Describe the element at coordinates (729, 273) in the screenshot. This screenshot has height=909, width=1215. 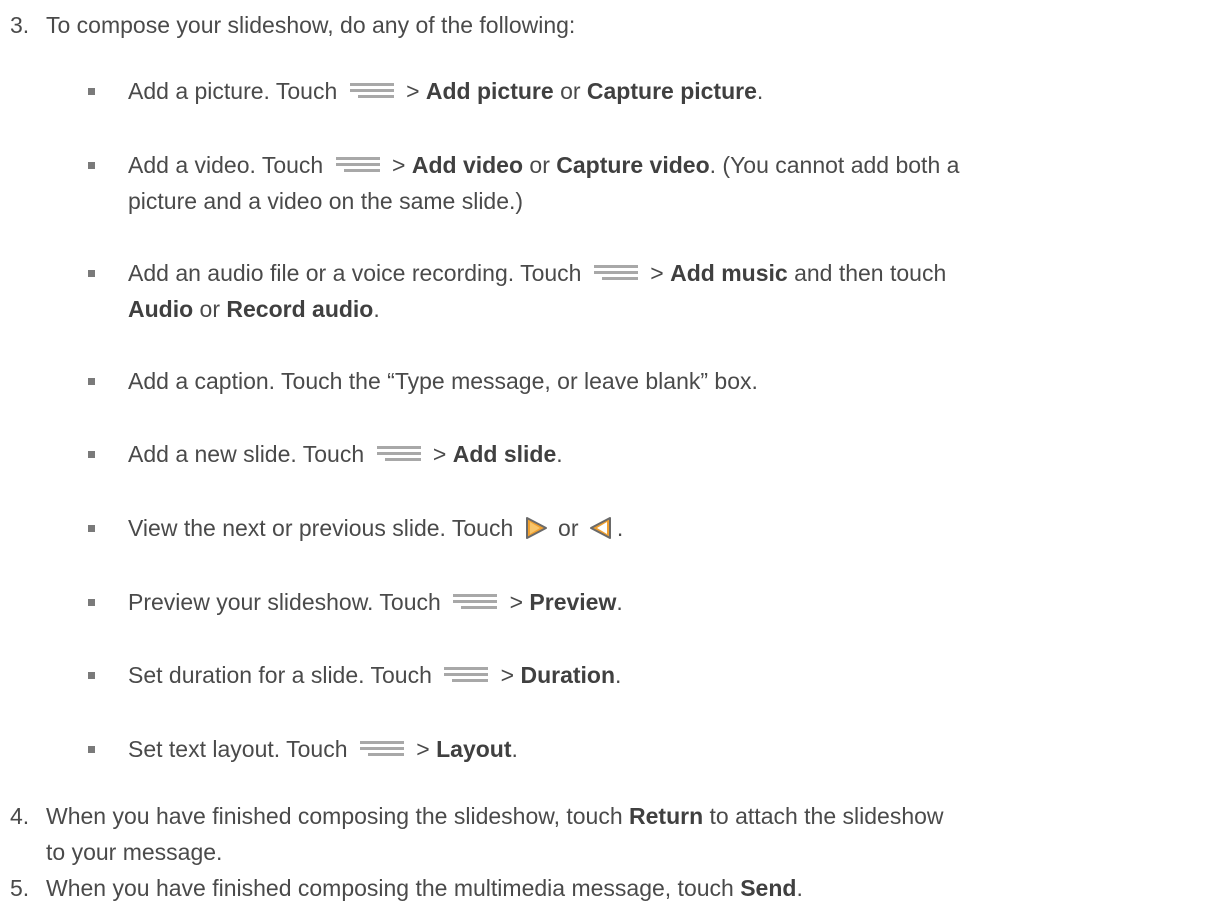
I see `add-music-option: Add music` at that location.